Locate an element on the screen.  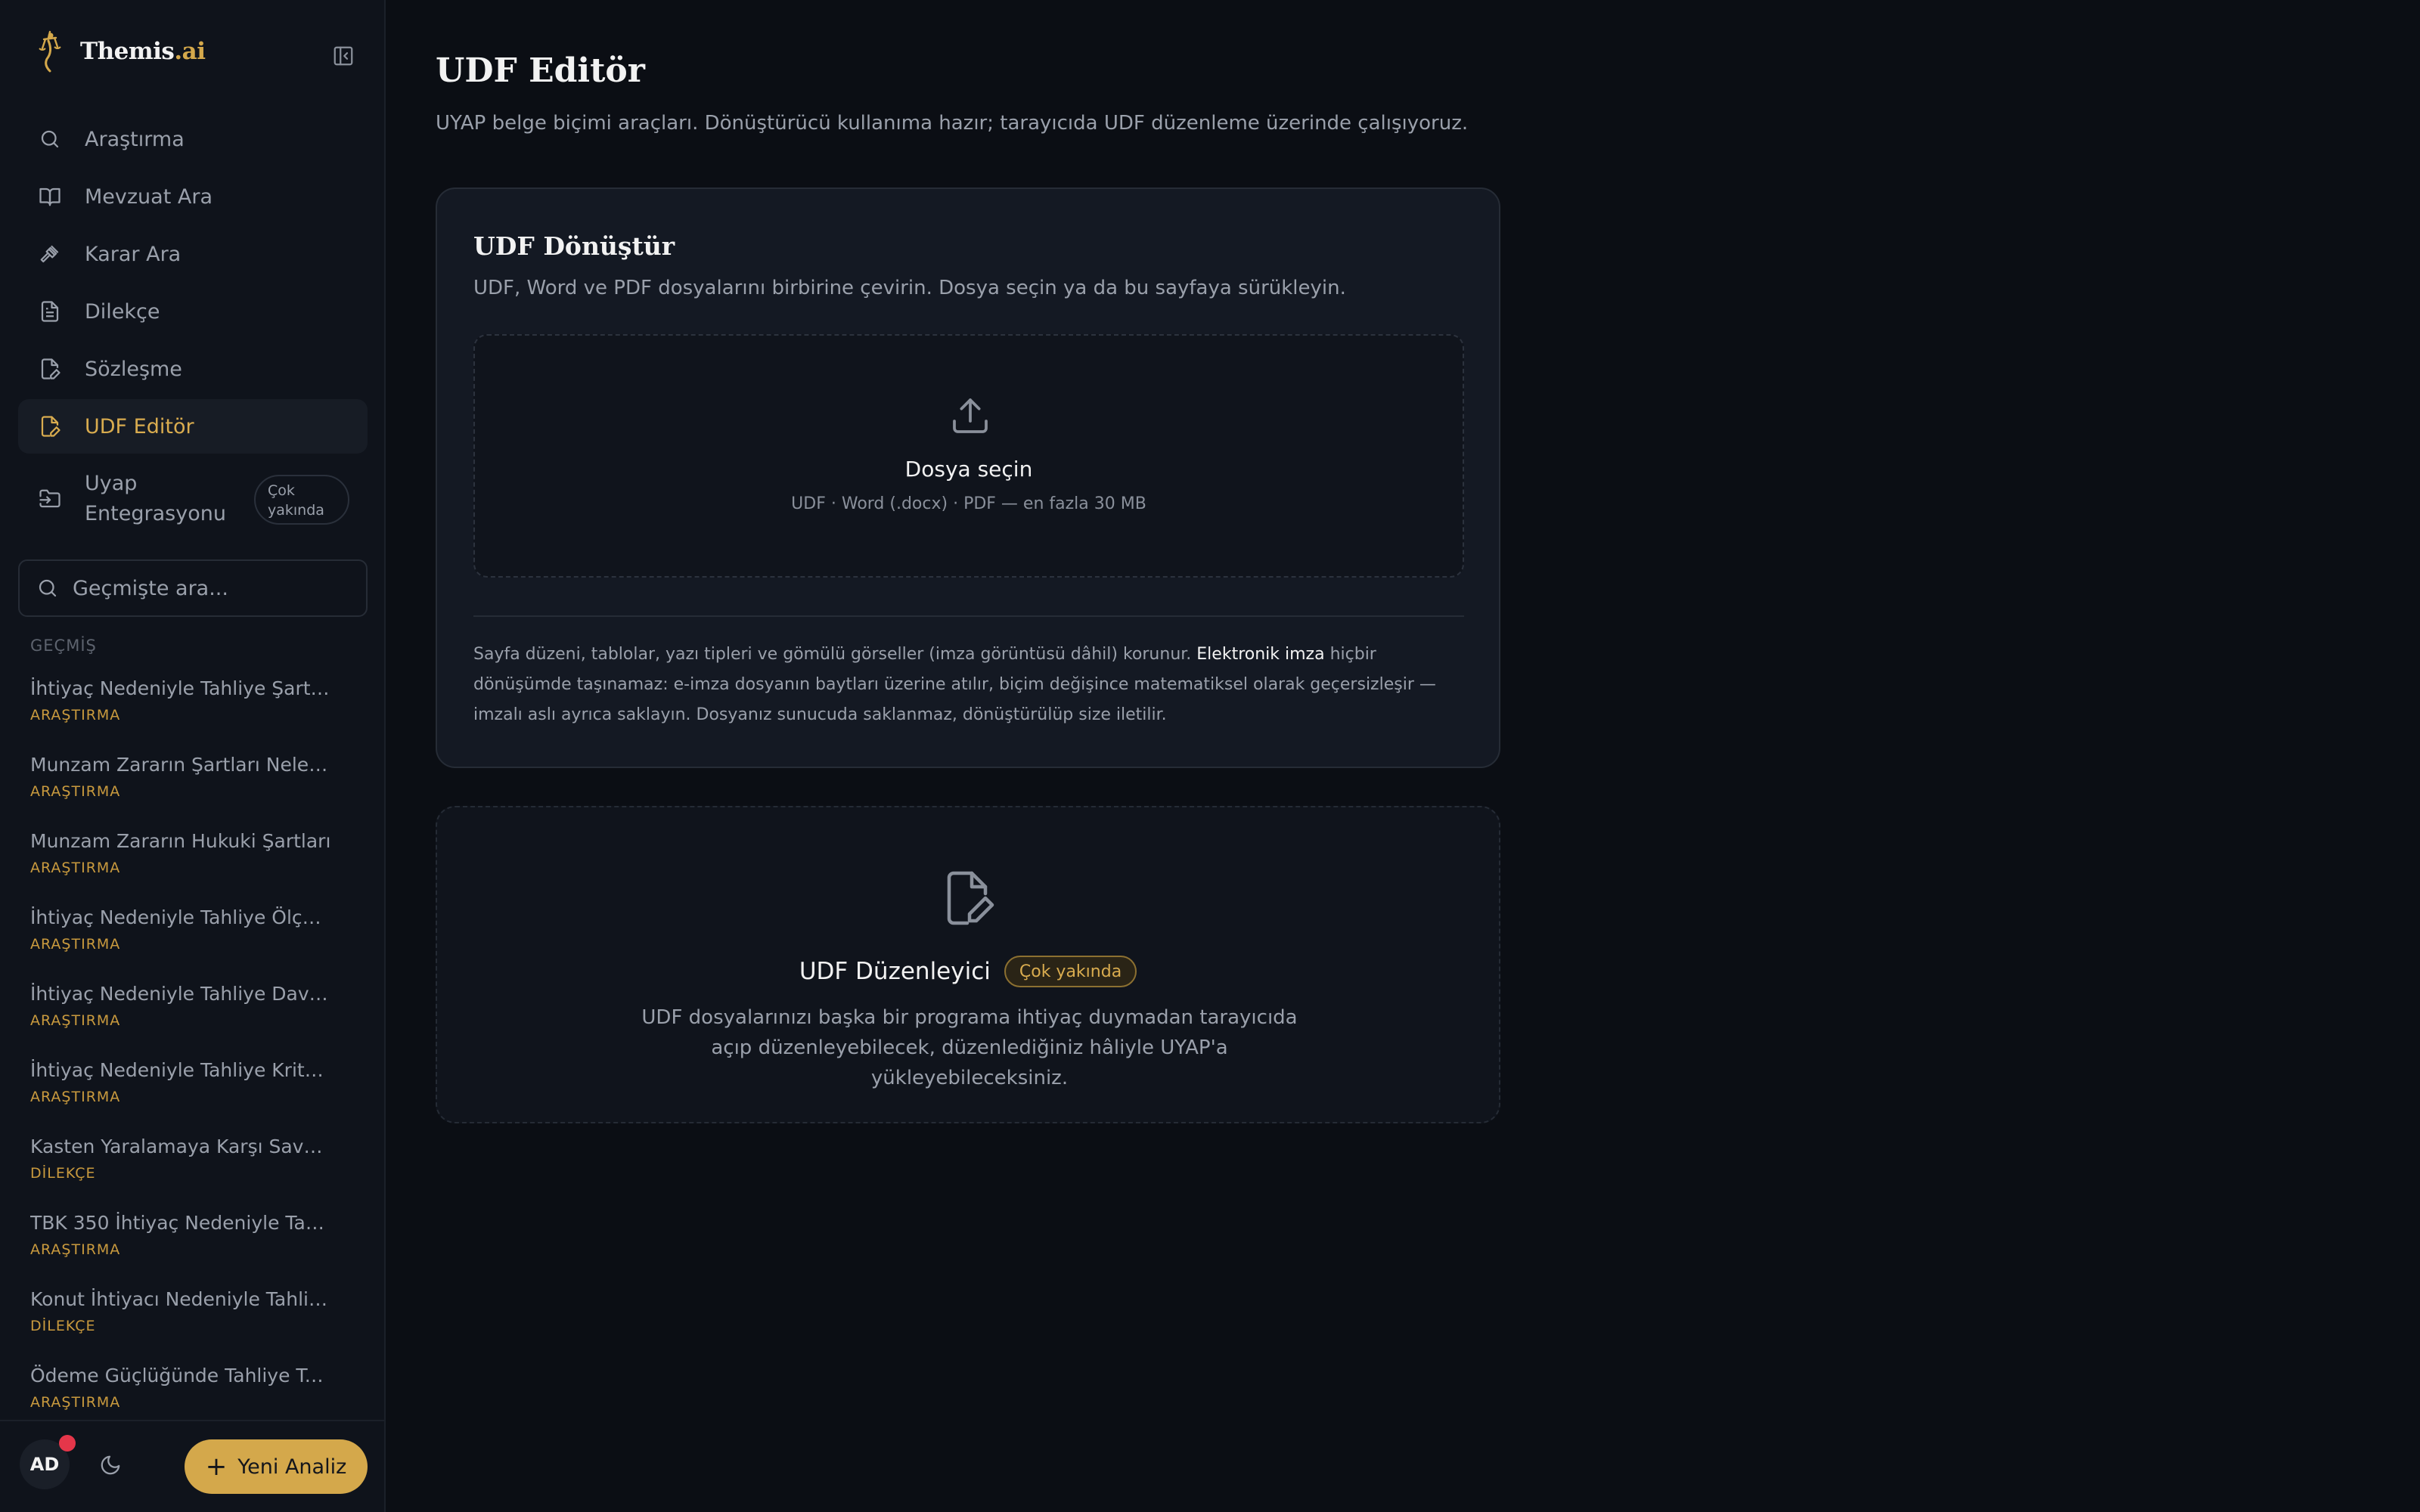
themis-logo-icon is located at coordinates (50, 52).